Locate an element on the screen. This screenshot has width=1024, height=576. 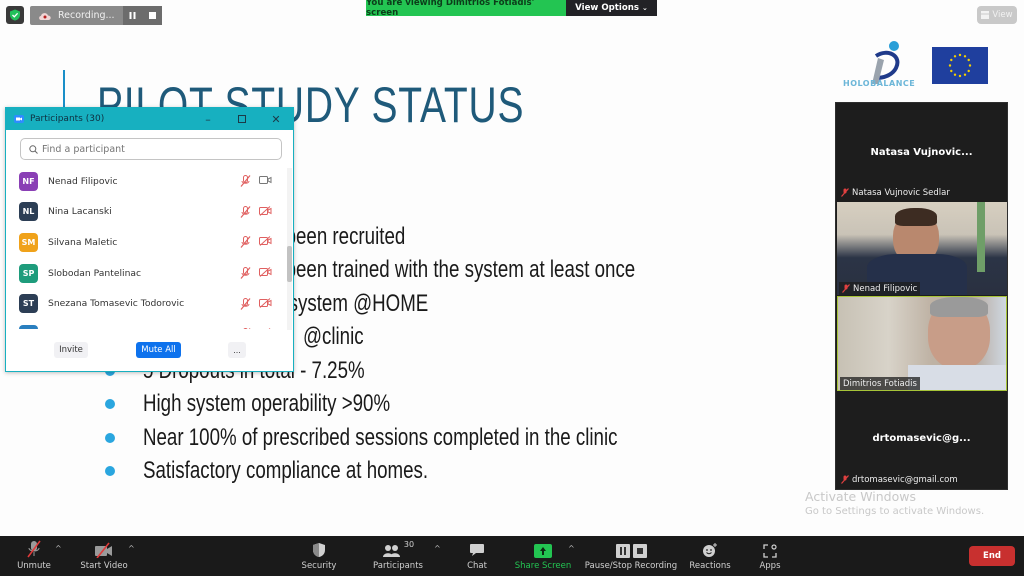
watermark-line-1: Activate Windows is located at coordinates (860, 496).